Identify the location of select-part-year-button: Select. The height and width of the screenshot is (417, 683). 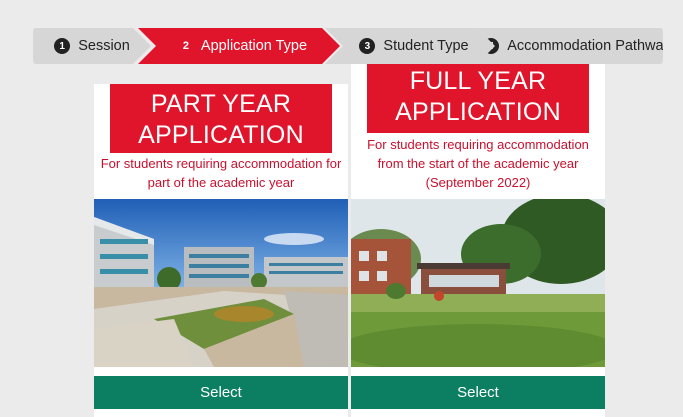
(221, 392).